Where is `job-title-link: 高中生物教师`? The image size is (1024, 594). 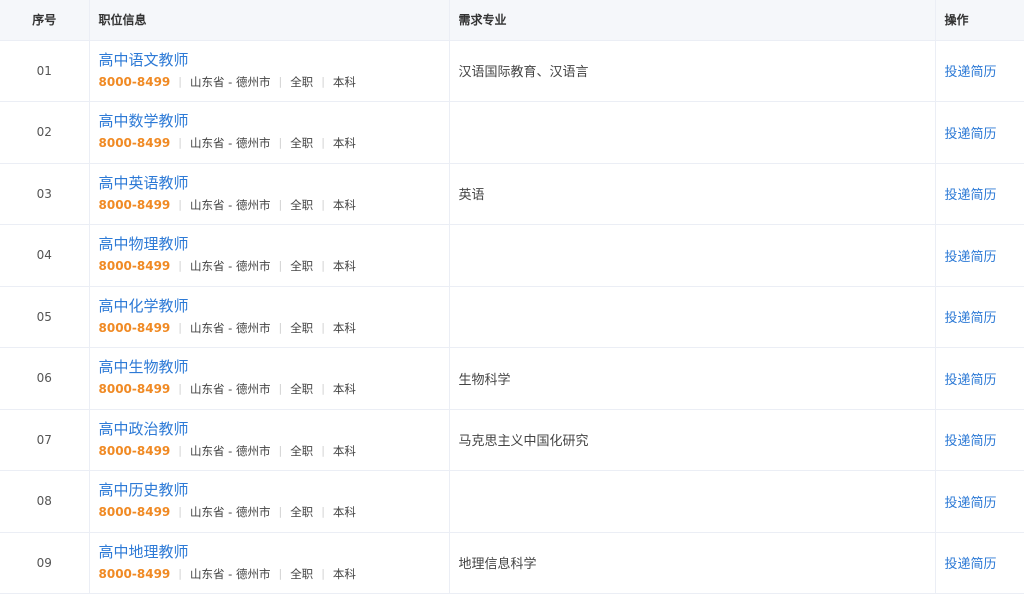
job-title-link: 高中生物教师 is located at coordinates (274, 367).